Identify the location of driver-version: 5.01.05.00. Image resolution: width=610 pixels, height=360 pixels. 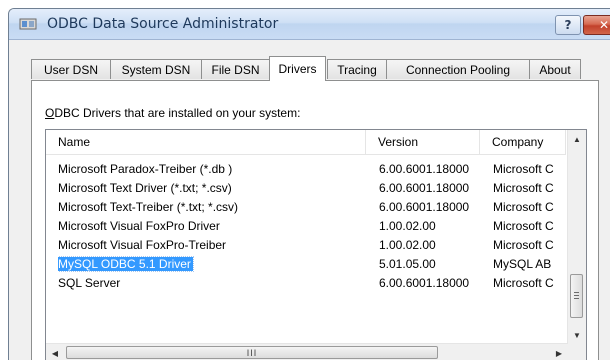
(407, 264).